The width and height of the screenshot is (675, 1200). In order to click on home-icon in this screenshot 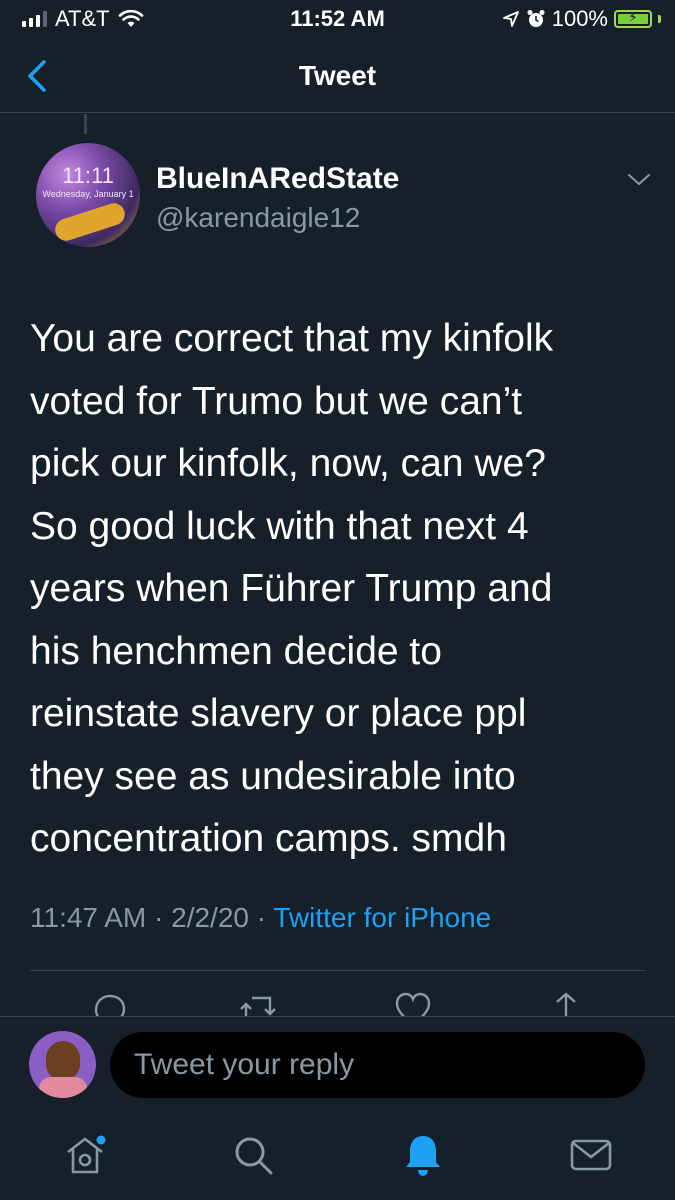, I will do `click(85, 1155)`.